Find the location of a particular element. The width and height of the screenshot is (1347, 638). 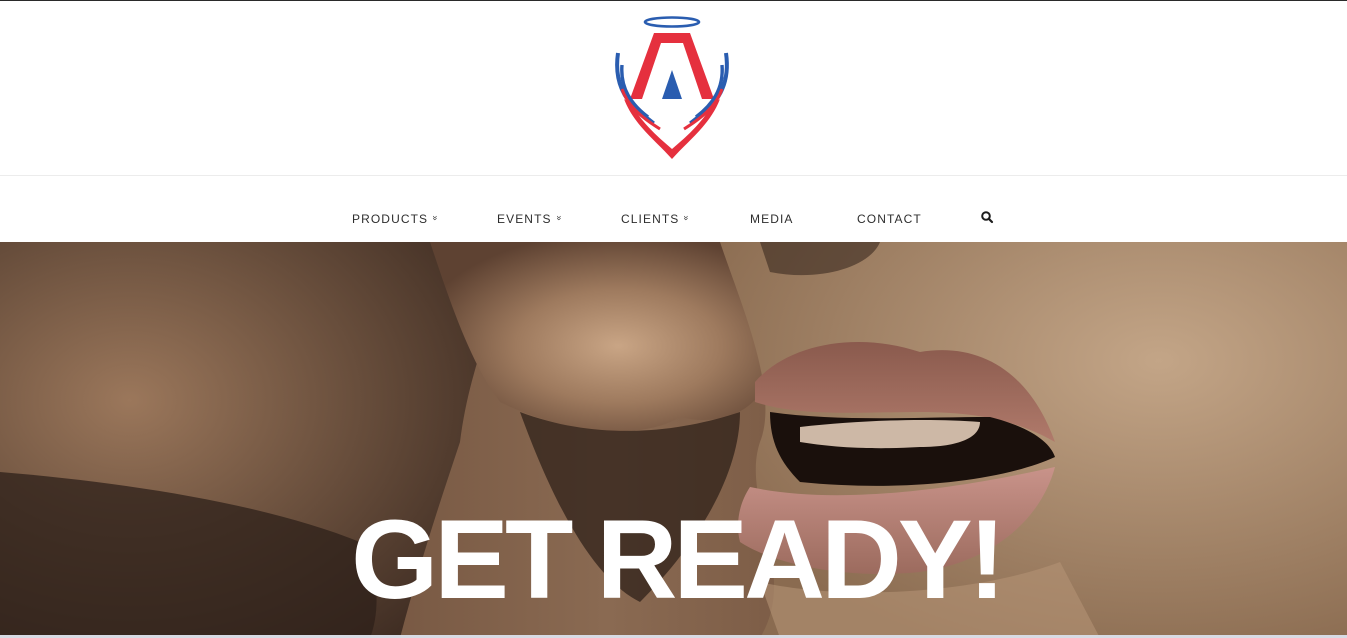

angel-wings-shield-logo-icon is located at coordinates (672, 87).